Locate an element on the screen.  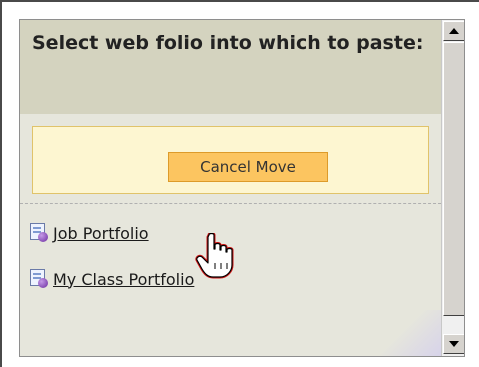
corner-shade is located at coordinates (410, 333).